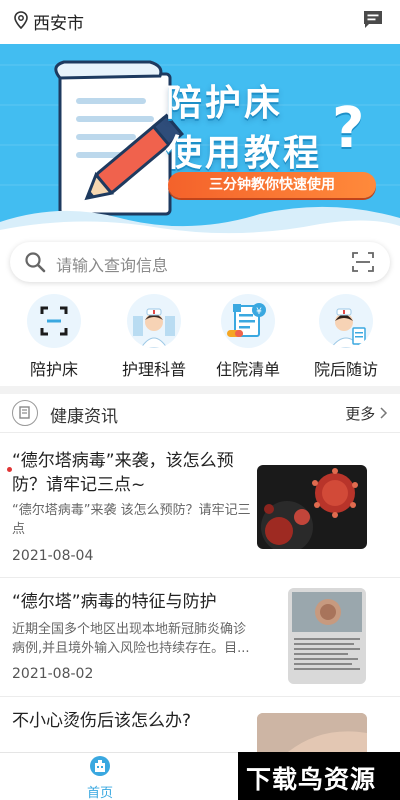  Describe the element at coordinates (225, 103) in the screenshot. I see `banner-title-line1: 陪护床` at that location.